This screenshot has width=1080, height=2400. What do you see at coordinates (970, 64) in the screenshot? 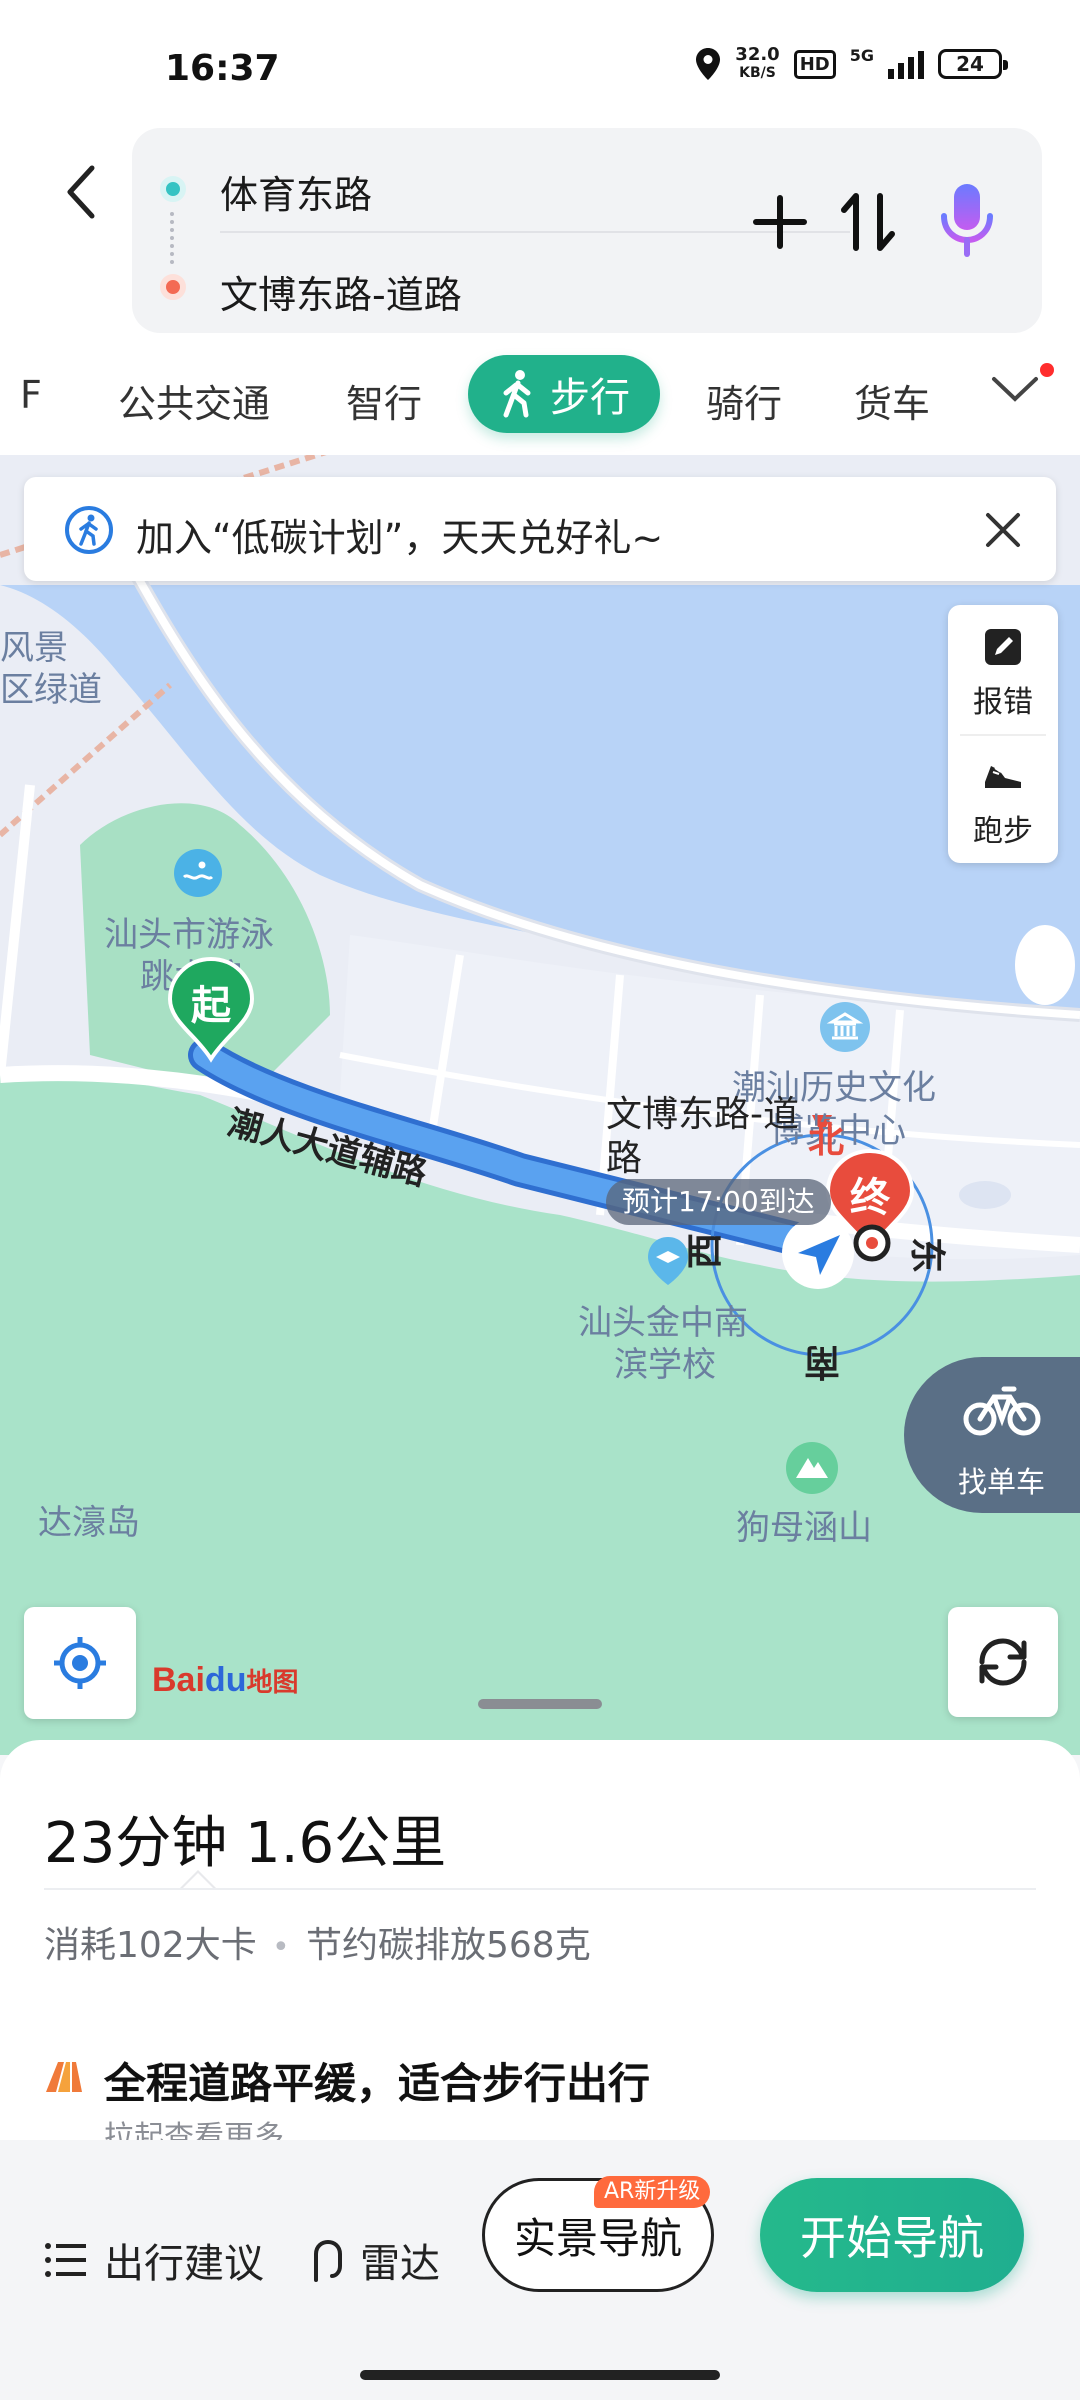
I see `battery-level: 24` at bounding box center [970, 64].